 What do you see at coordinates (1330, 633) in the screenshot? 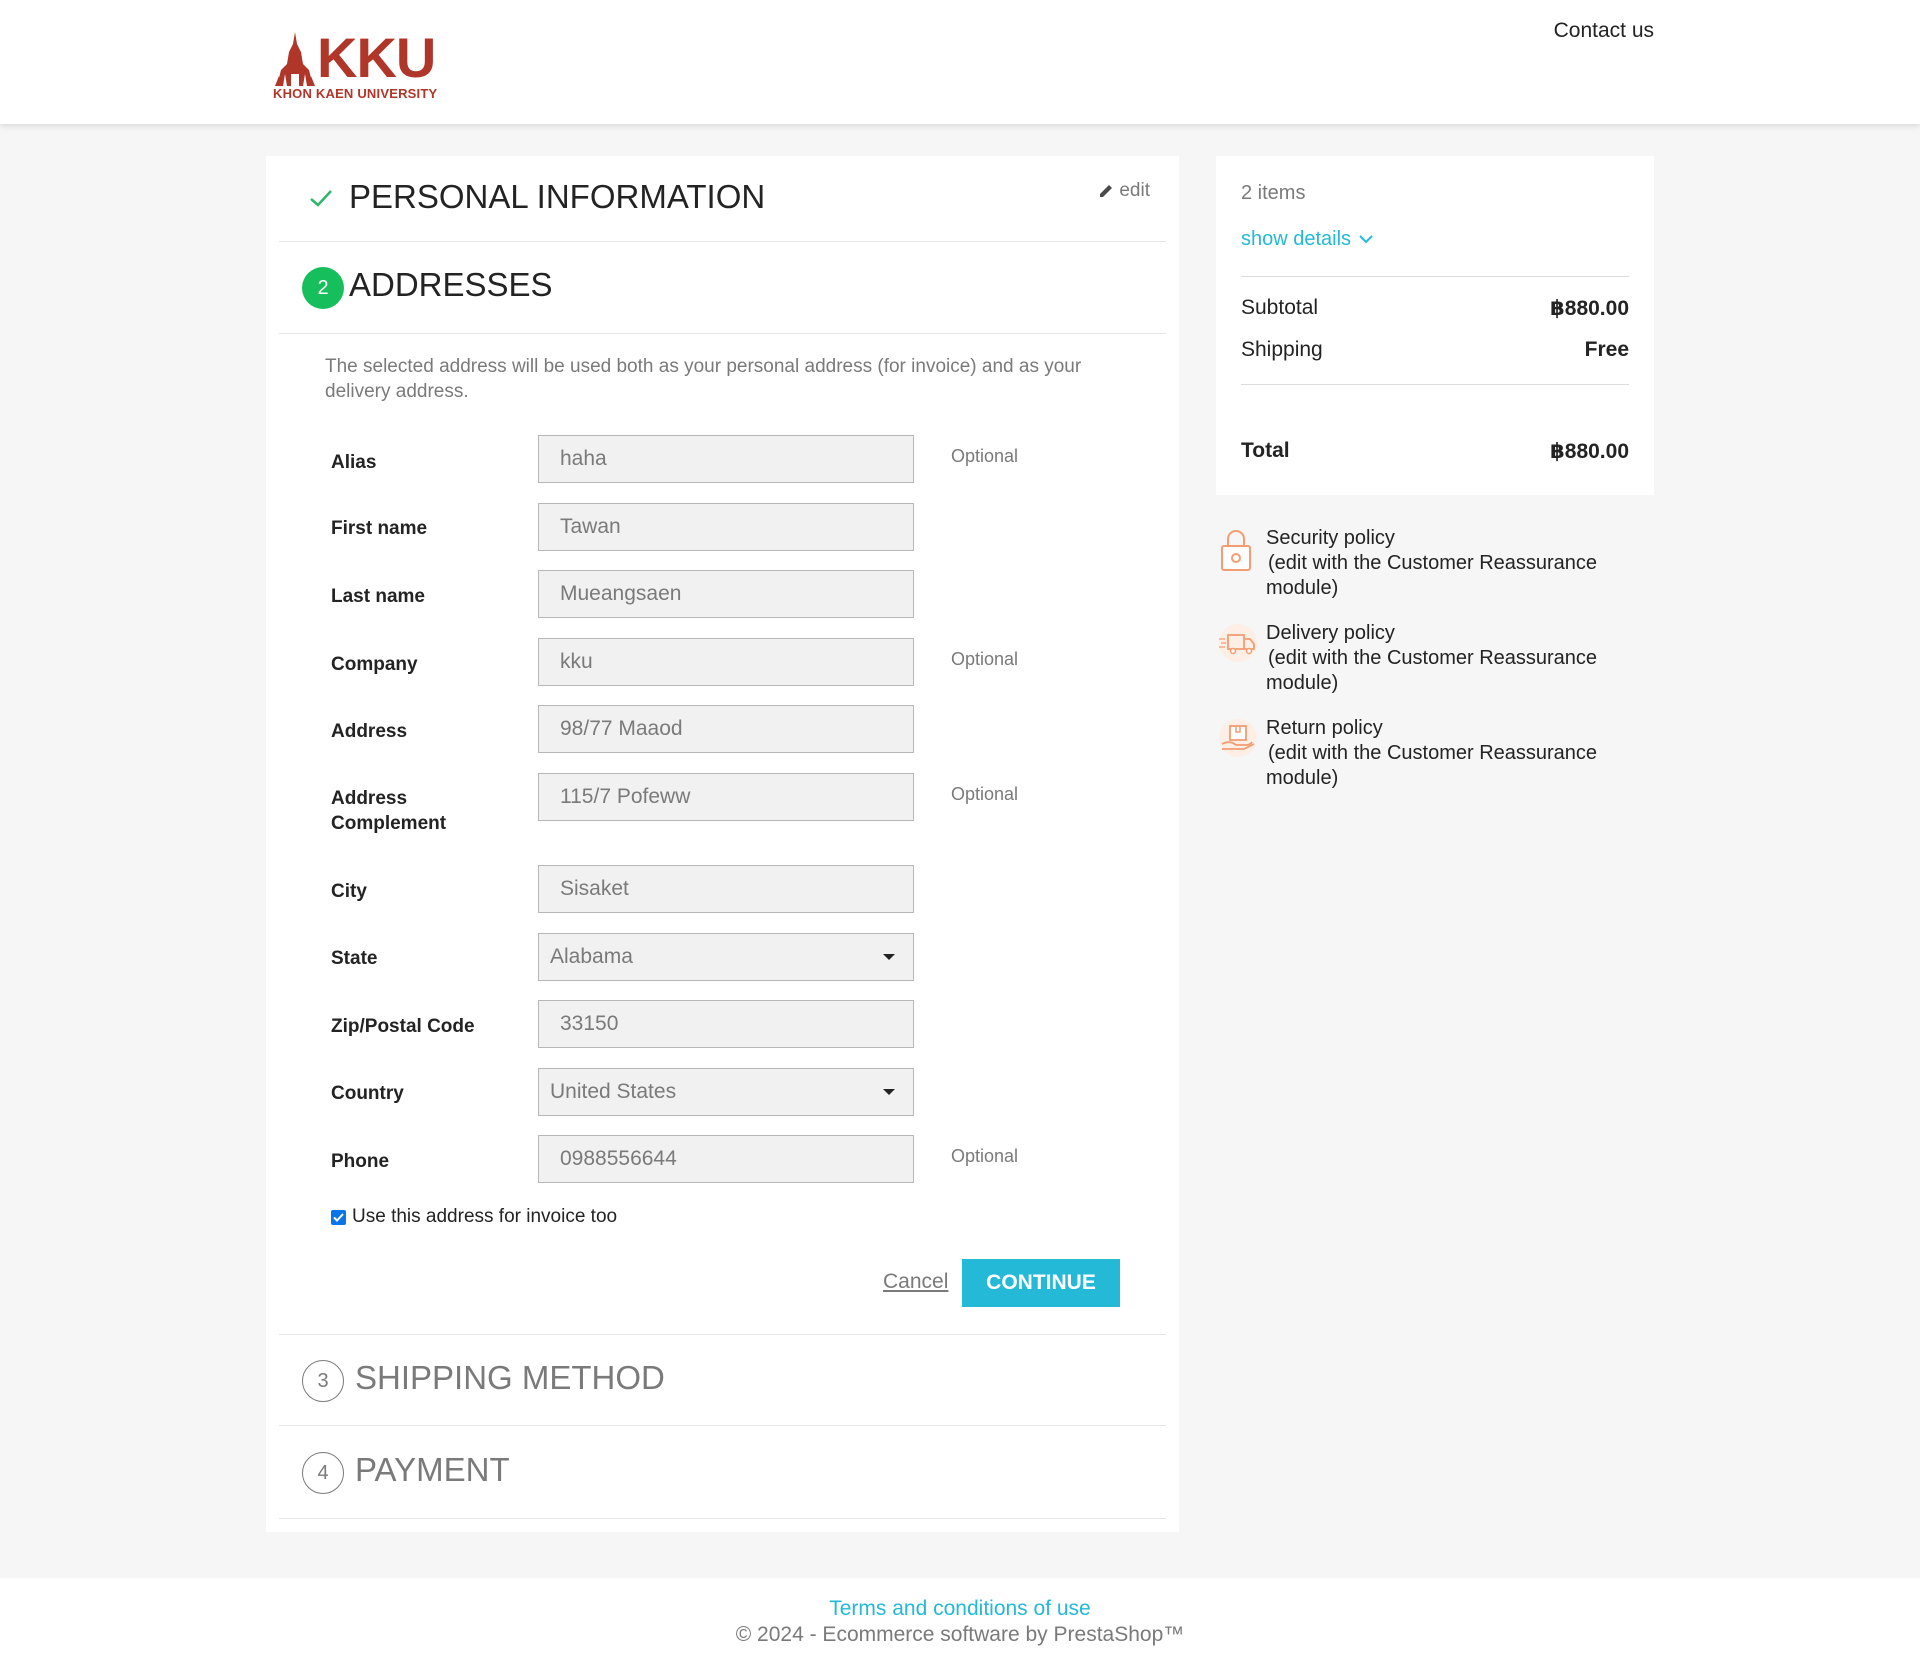
I see `reassurance-title: Delivery policy` at bounding box center [1330, 633].